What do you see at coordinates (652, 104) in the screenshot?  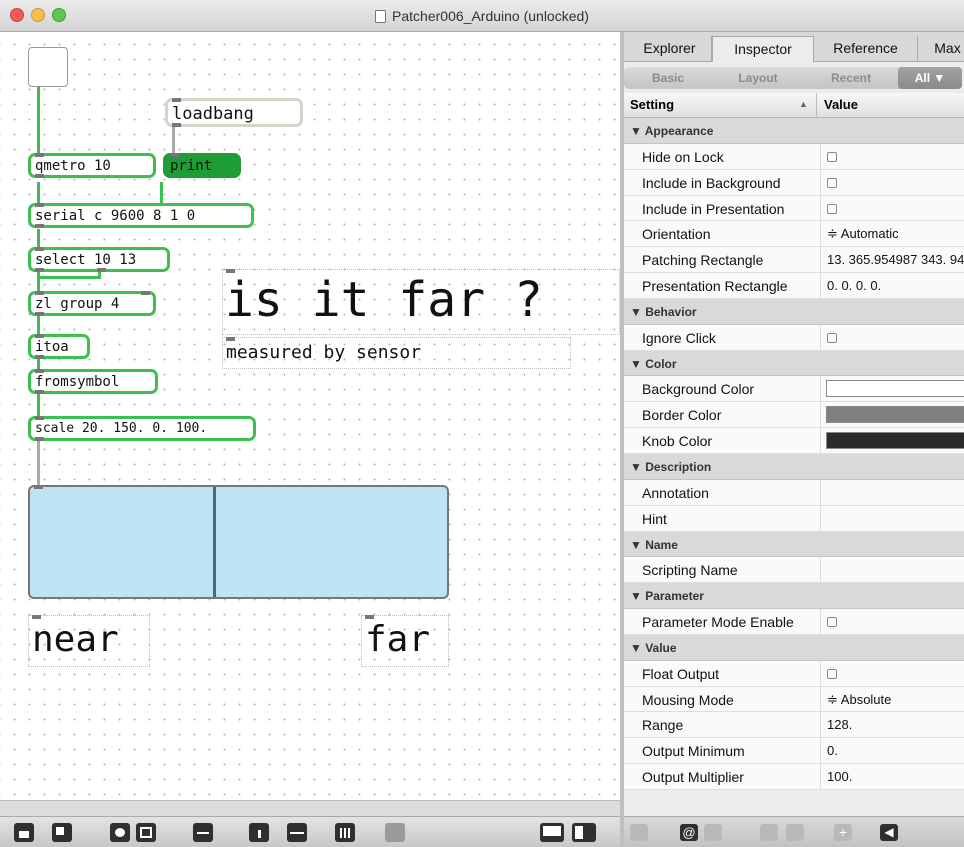 I see `setting-column-header: Setting` at bounding box center [652, 104].